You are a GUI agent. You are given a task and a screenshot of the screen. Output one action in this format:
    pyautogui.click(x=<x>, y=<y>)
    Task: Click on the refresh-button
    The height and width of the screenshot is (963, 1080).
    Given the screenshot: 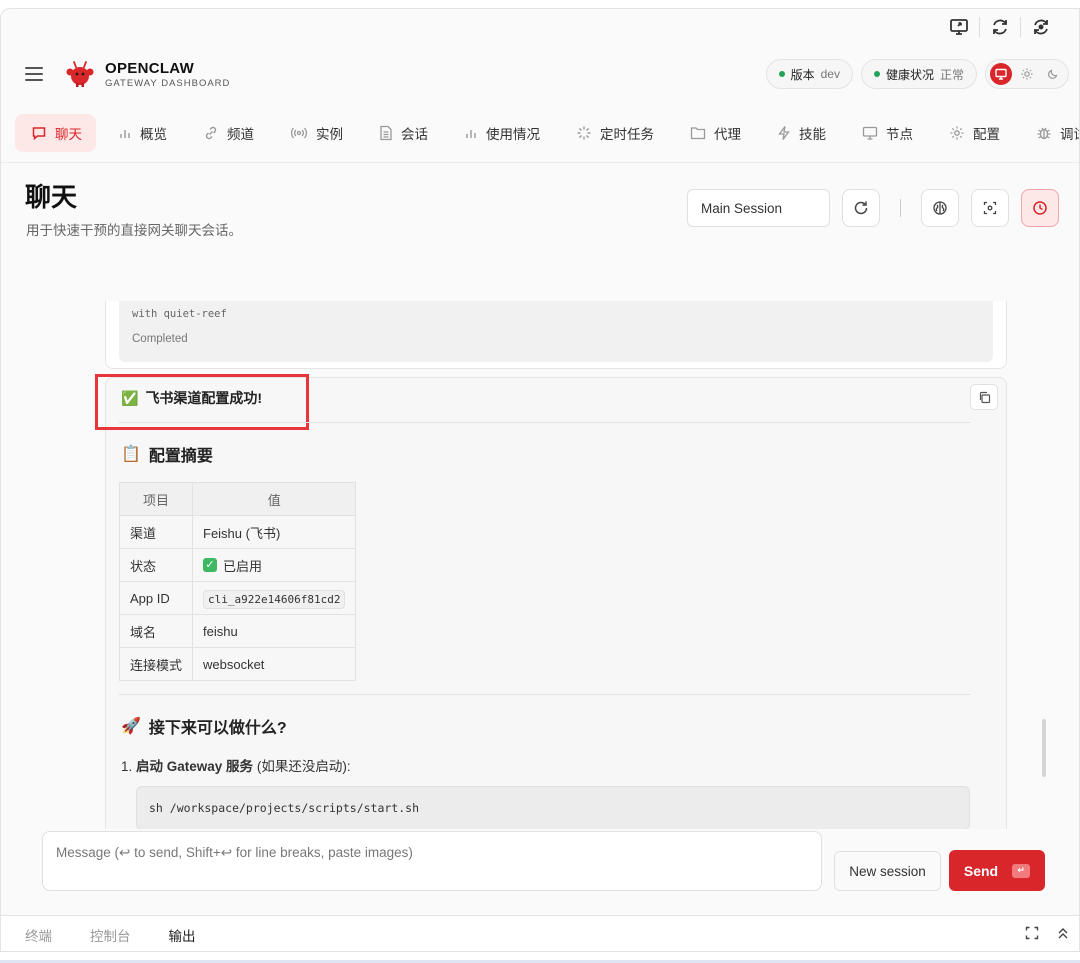 What is the action you would take?
    pyautogui.click(x=861, y=208)
    